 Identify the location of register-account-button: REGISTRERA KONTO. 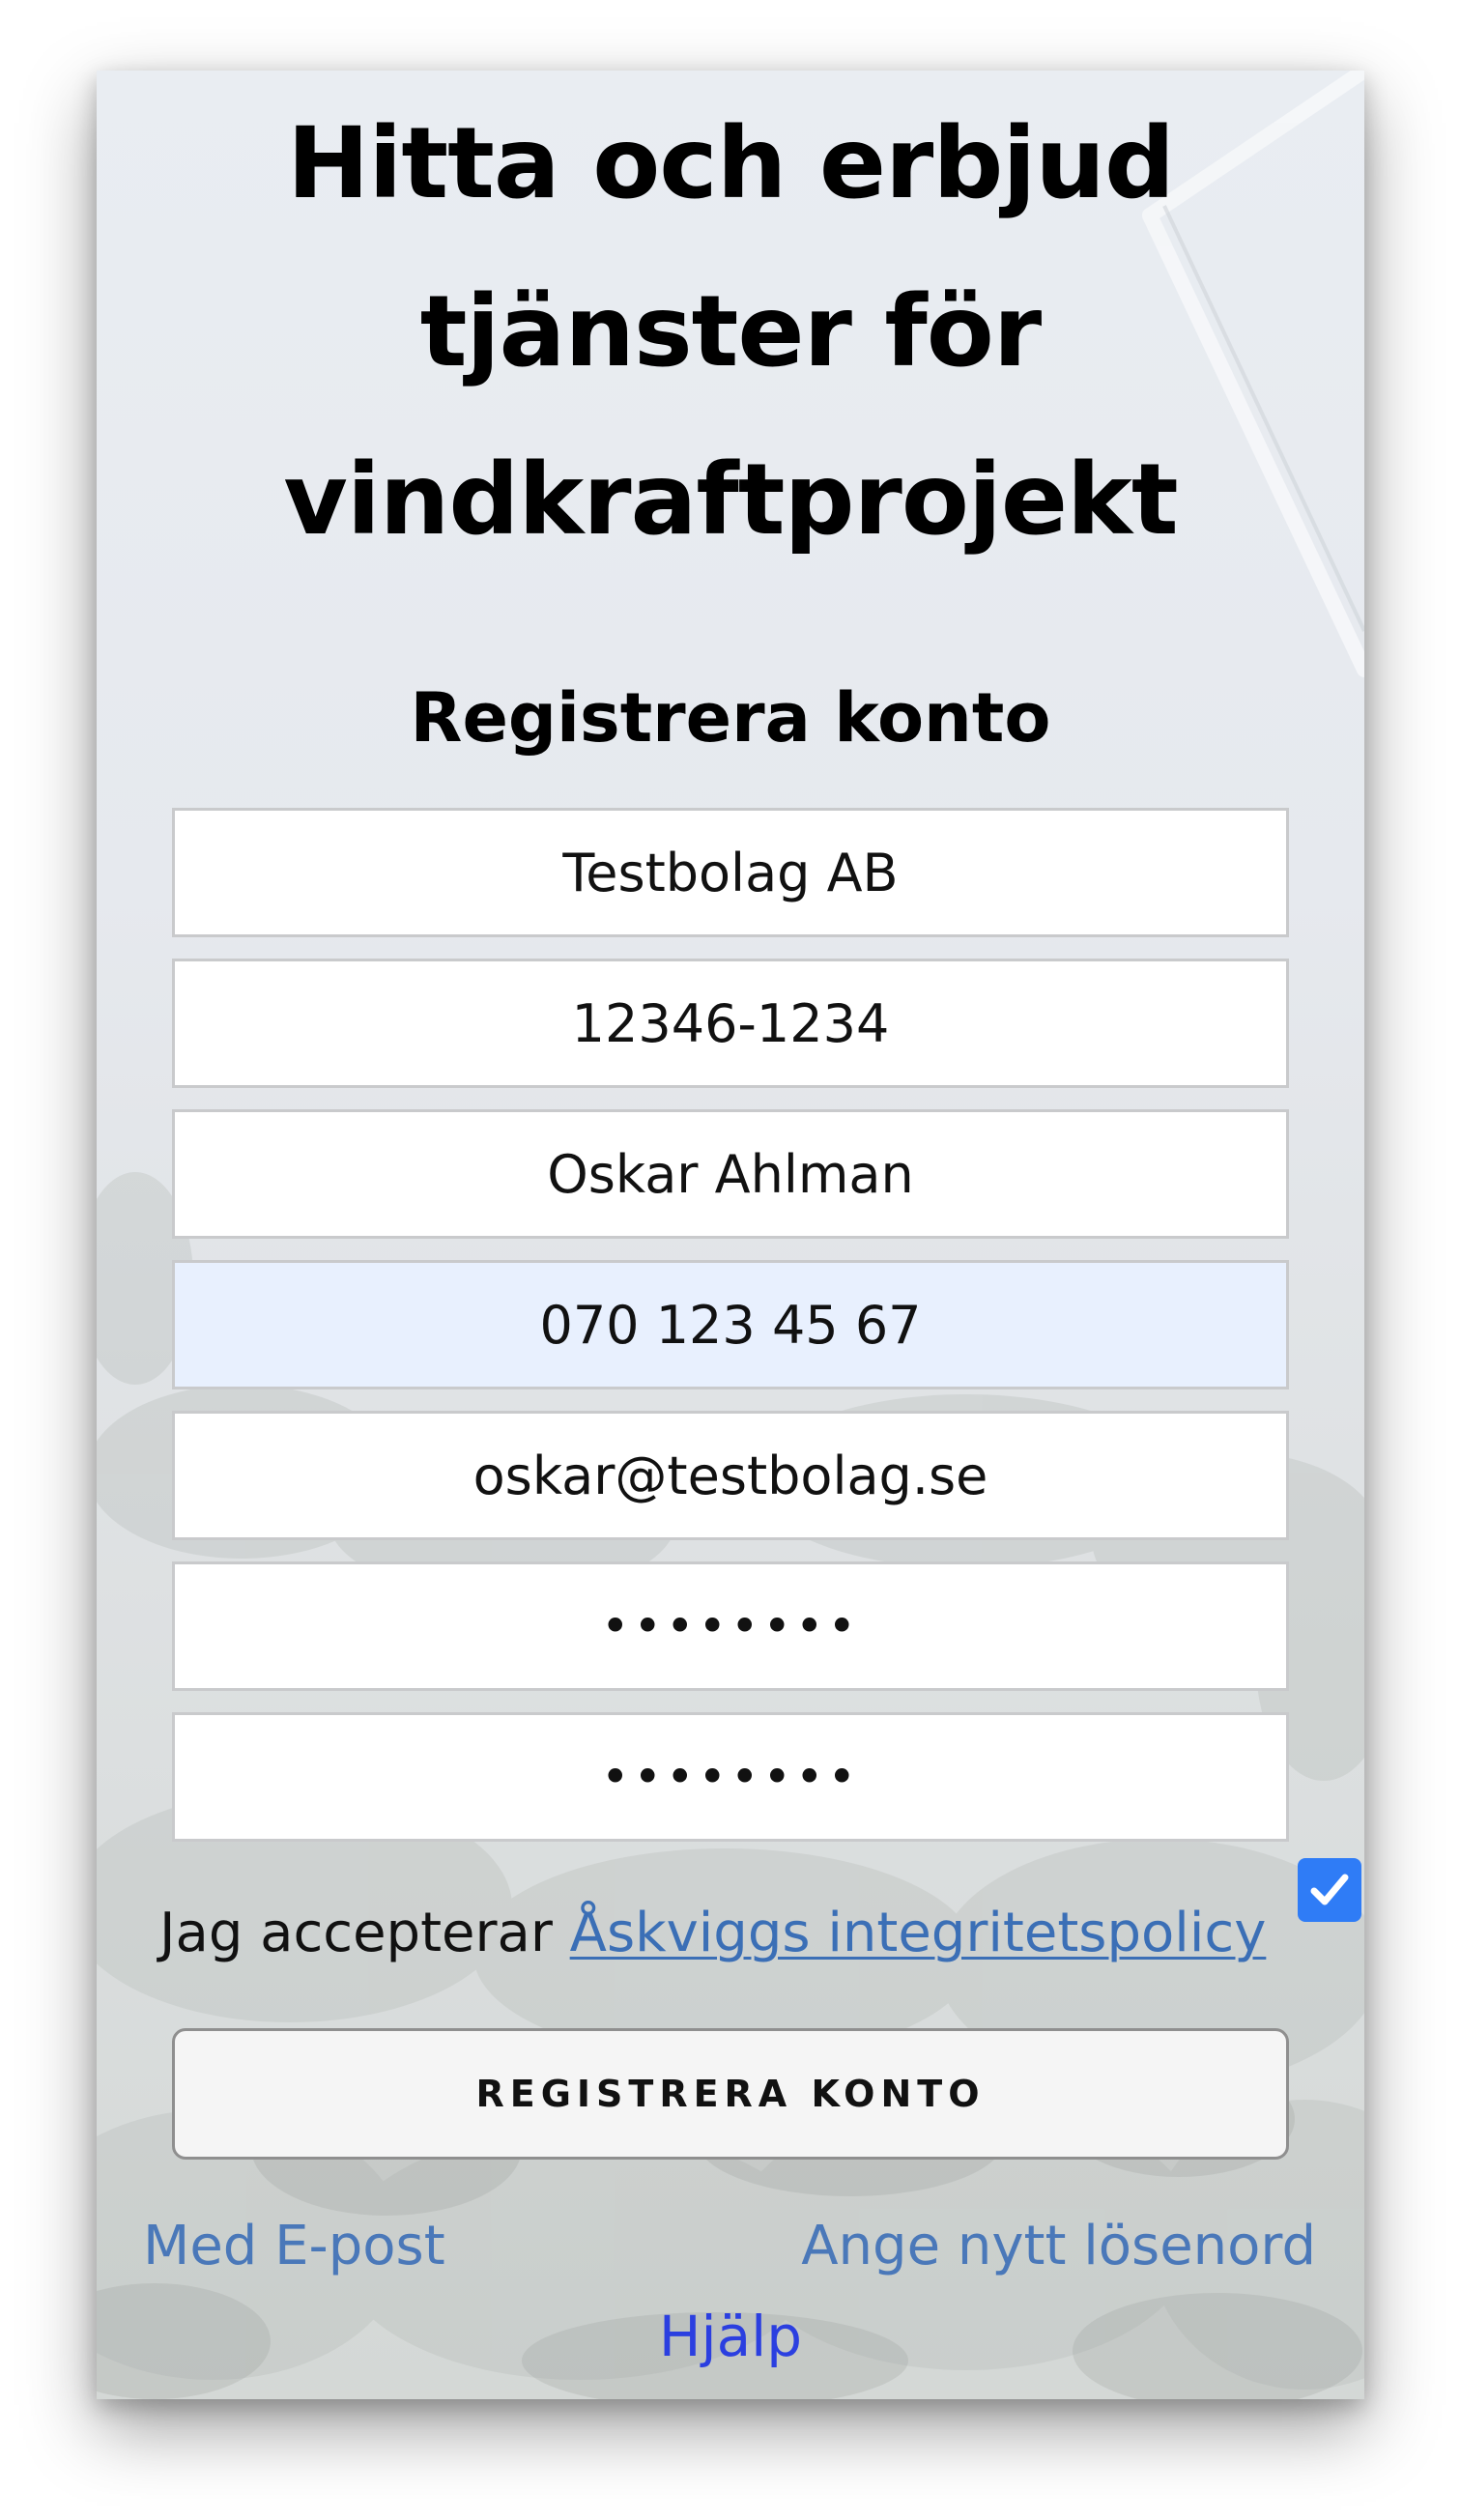
(730, 2094).